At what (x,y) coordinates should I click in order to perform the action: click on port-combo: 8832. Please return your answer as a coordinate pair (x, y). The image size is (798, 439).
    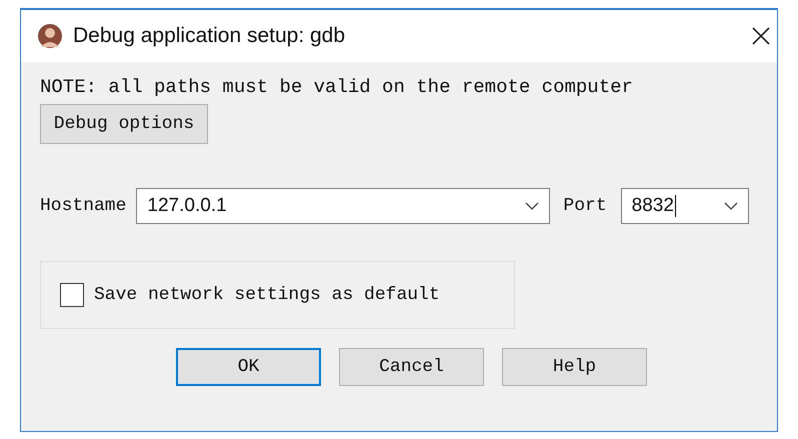
    Looking at the image, I should click on (684, 206).